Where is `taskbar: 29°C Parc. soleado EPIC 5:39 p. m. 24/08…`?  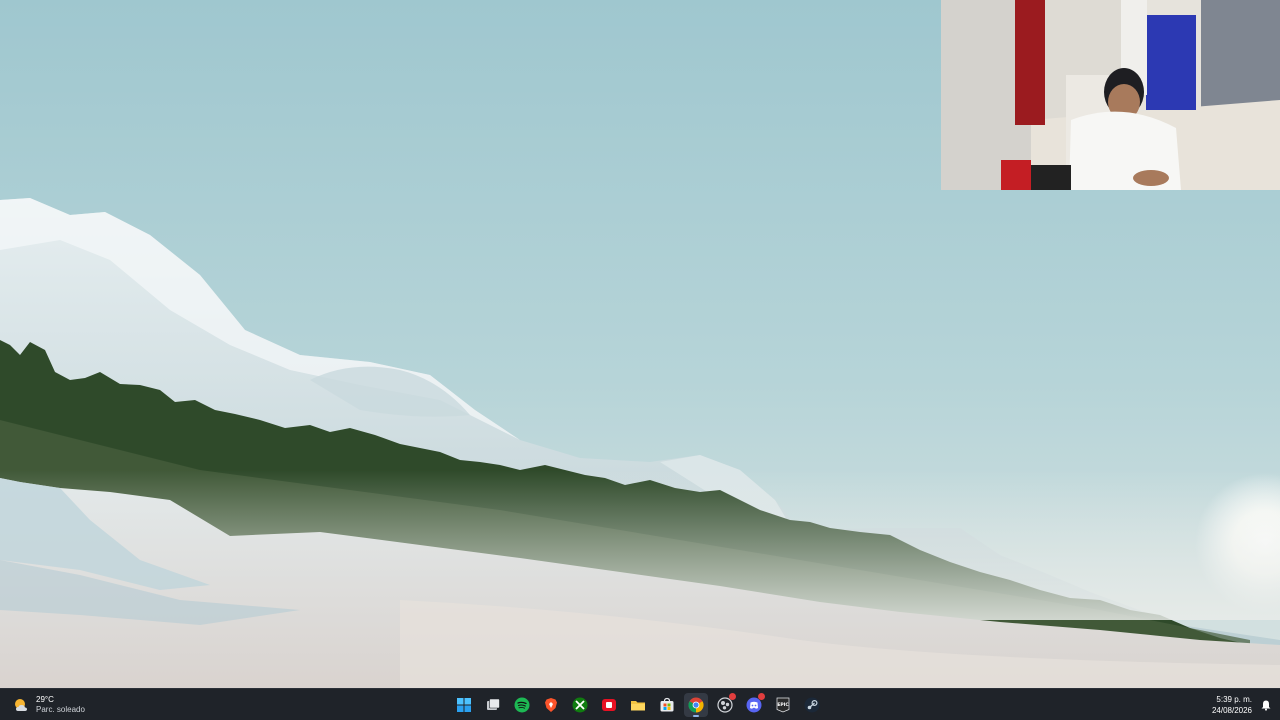 taskbar: 29°C Parc. soleado EPIC 5:39 p. m. 24/08… is located at coordinates (640, 704).